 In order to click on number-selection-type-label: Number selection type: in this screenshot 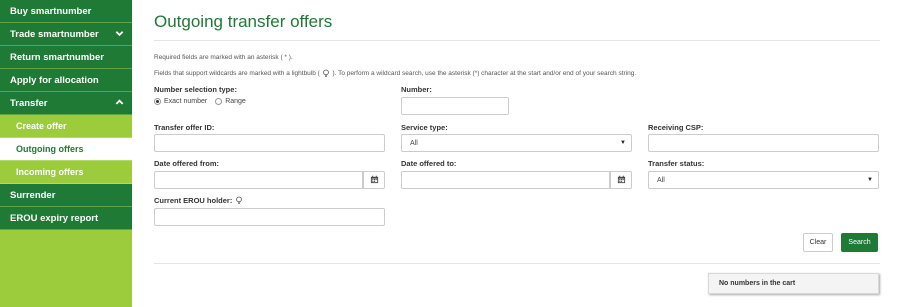, I will do `click(195, 89)`.